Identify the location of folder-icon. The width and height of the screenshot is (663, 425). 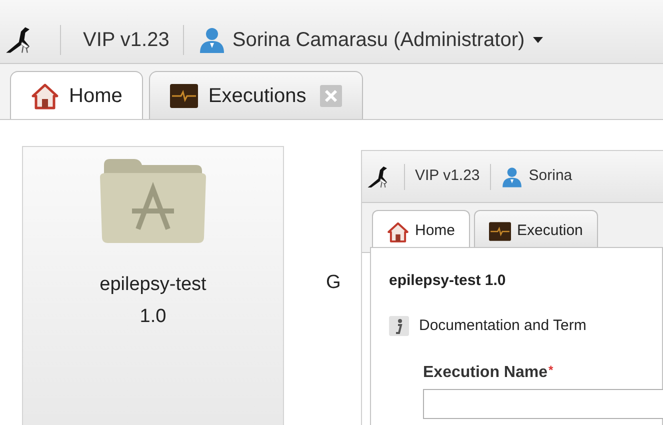
(153, 200).